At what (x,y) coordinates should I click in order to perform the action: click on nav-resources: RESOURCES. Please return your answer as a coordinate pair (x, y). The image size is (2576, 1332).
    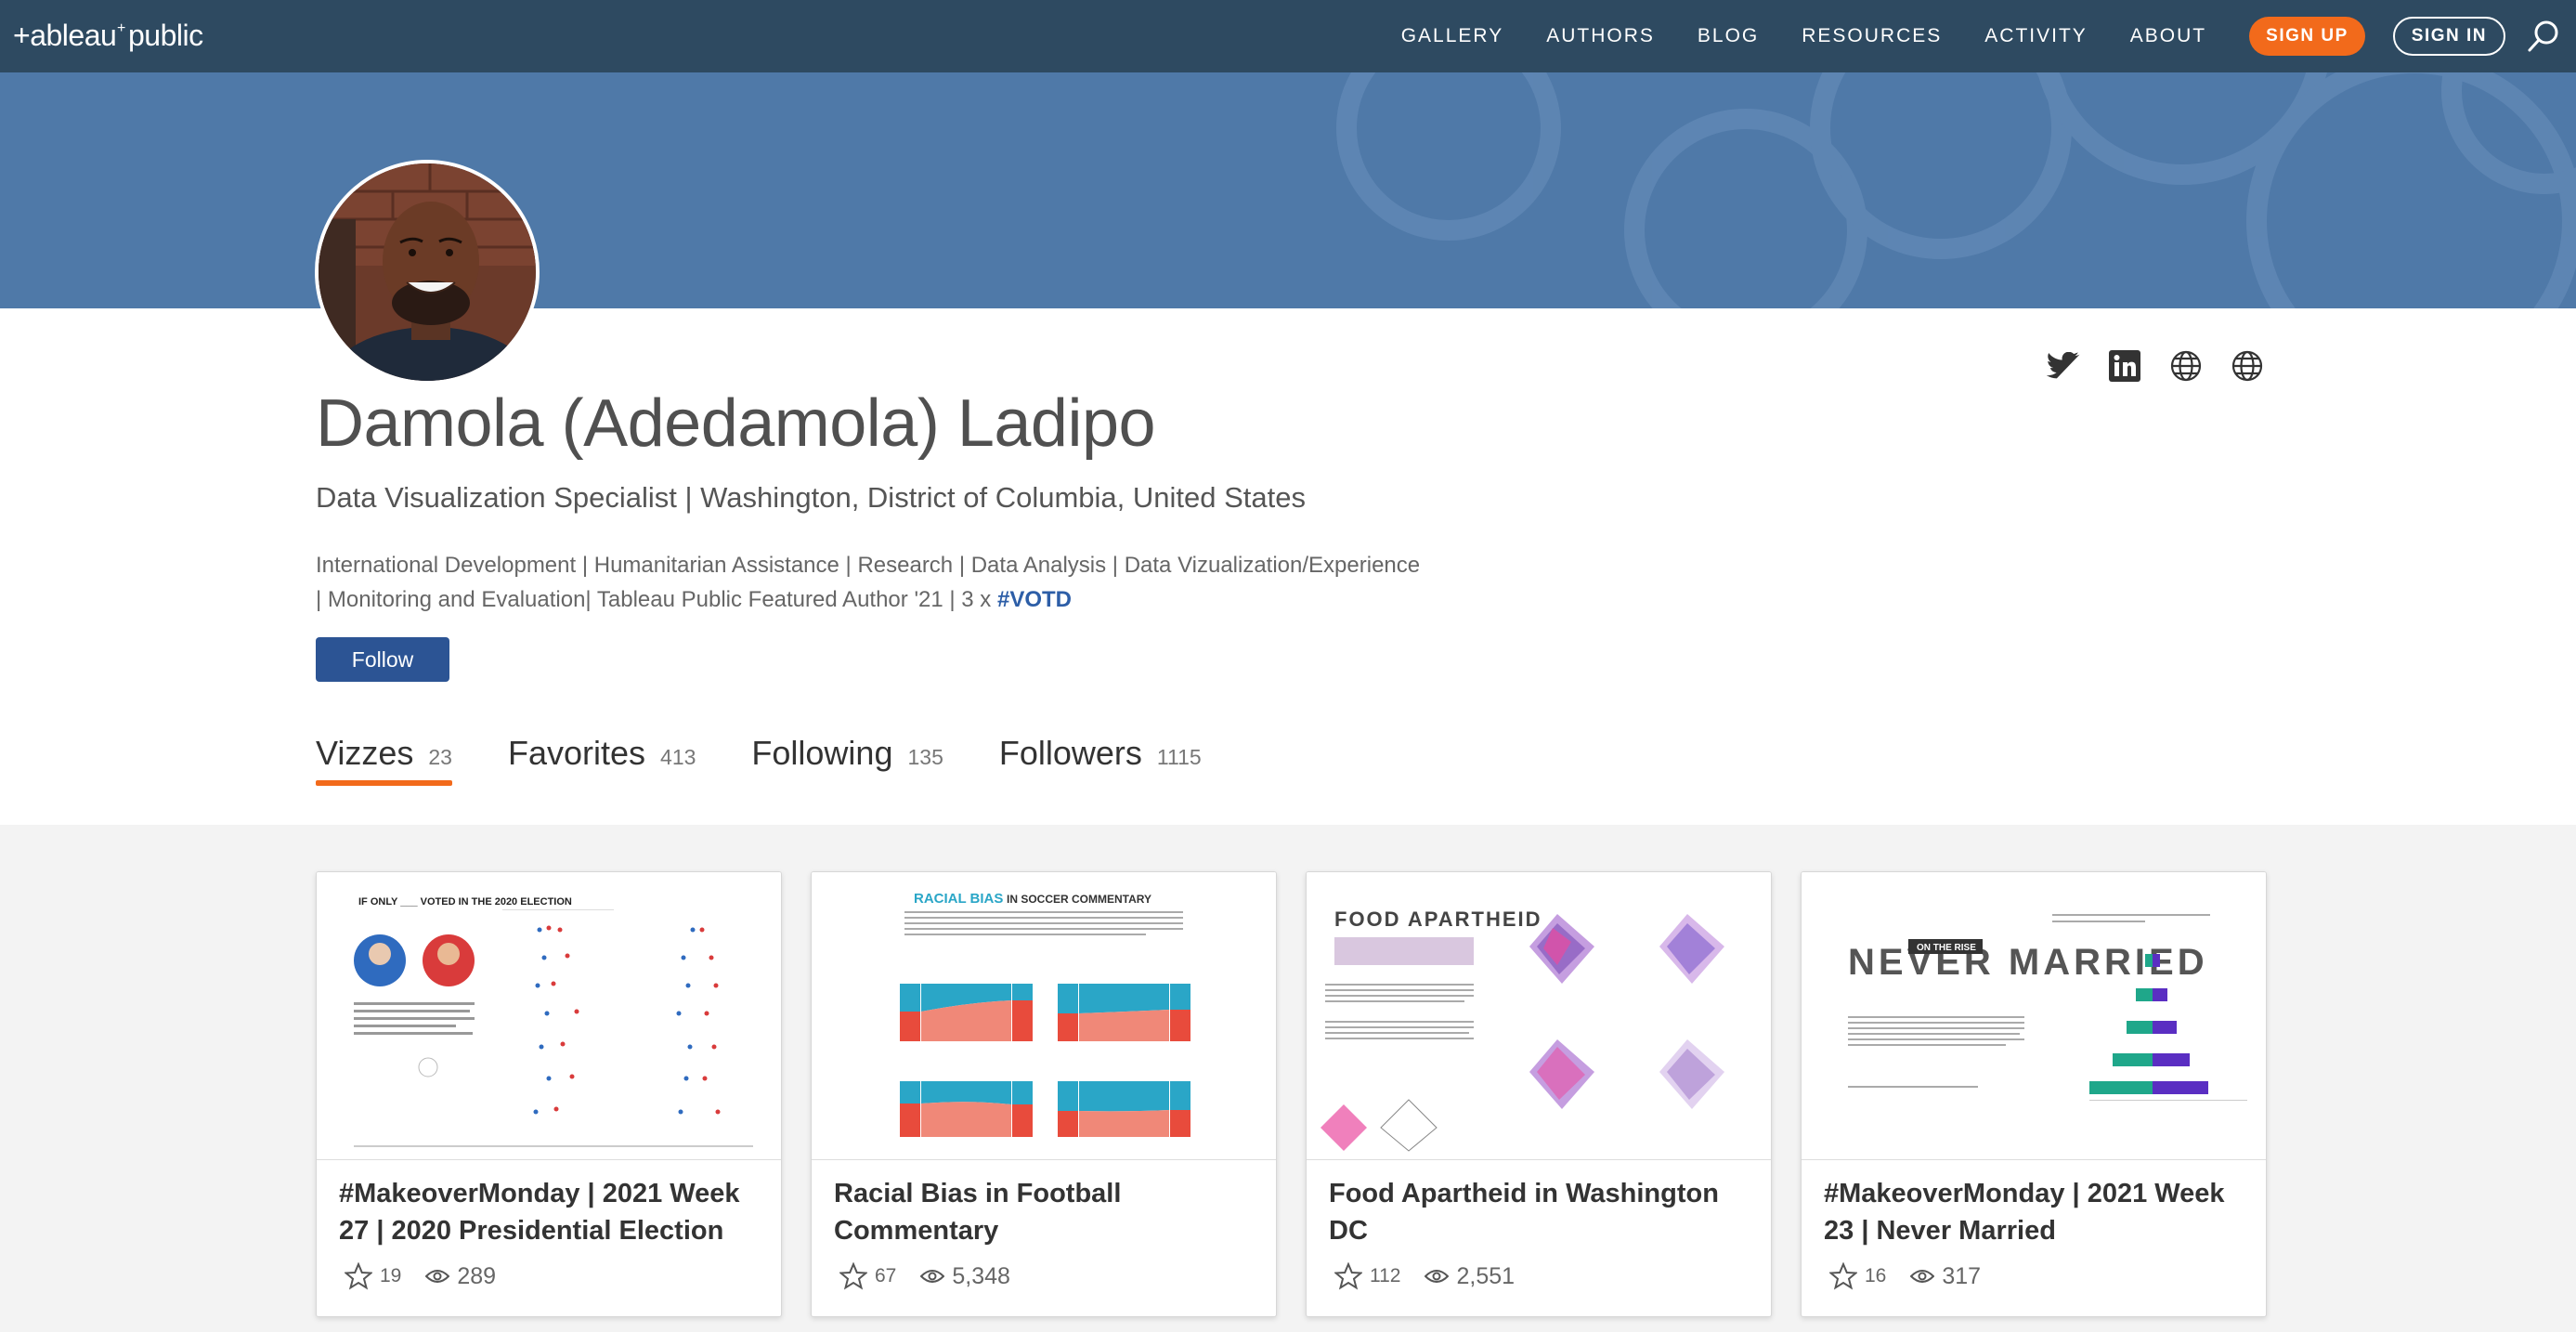
    Looking at the image, I should click on (1872, 36).